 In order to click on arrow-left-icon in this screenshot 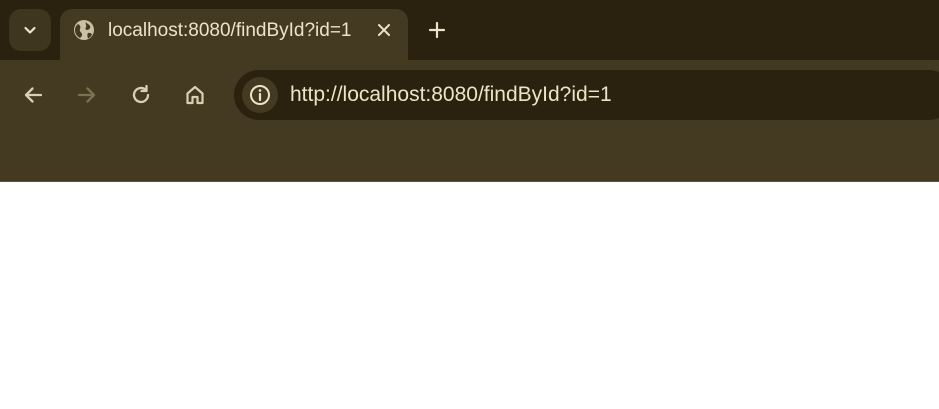, I will do `click(33, 95)`.